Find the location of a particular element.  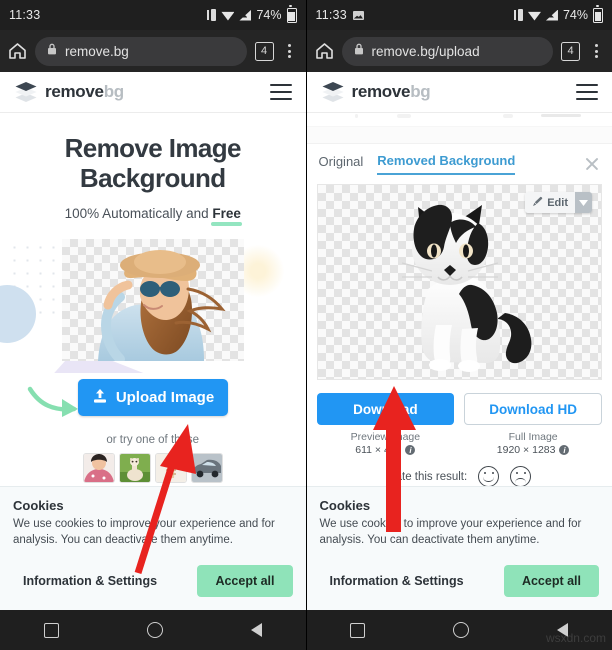

result-tabs: Original Removed Background is located at coordinates (459, 159).